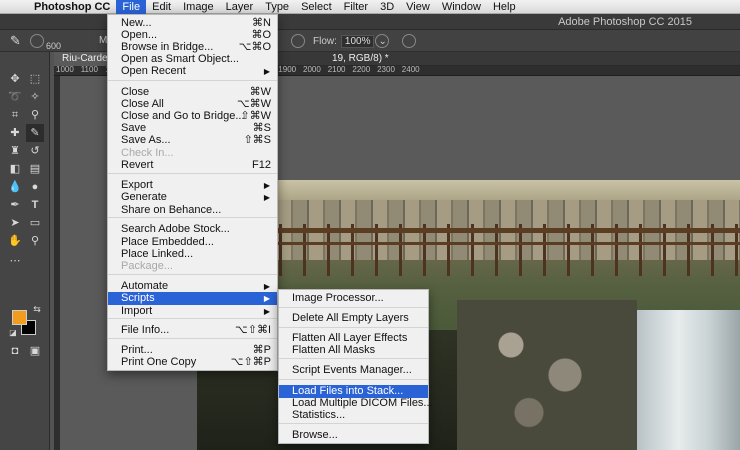 This screenshot has width=740, height=450. What do you see at coordinates (137, 165) in the screenshot?
I see `menu-item-label: Revert` at bounding box center [137, 165].